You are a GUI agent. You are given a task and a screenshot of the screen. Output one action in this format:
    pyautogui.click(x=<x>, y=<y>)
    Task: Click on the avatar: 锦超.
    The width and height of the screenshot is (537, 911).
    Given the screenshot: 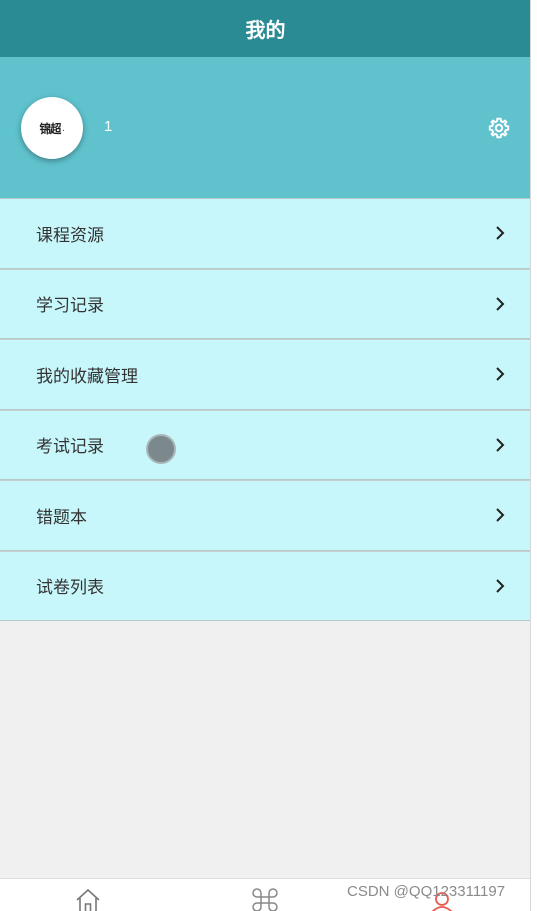 What is the action you would take?
    pyautogui.click(x=52, y=128)
    